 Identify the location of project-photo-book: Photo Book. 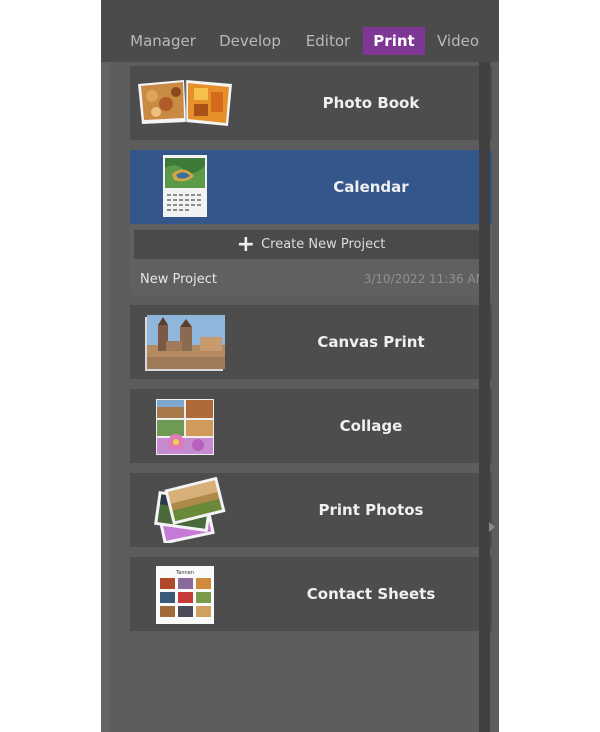
(311, 103).